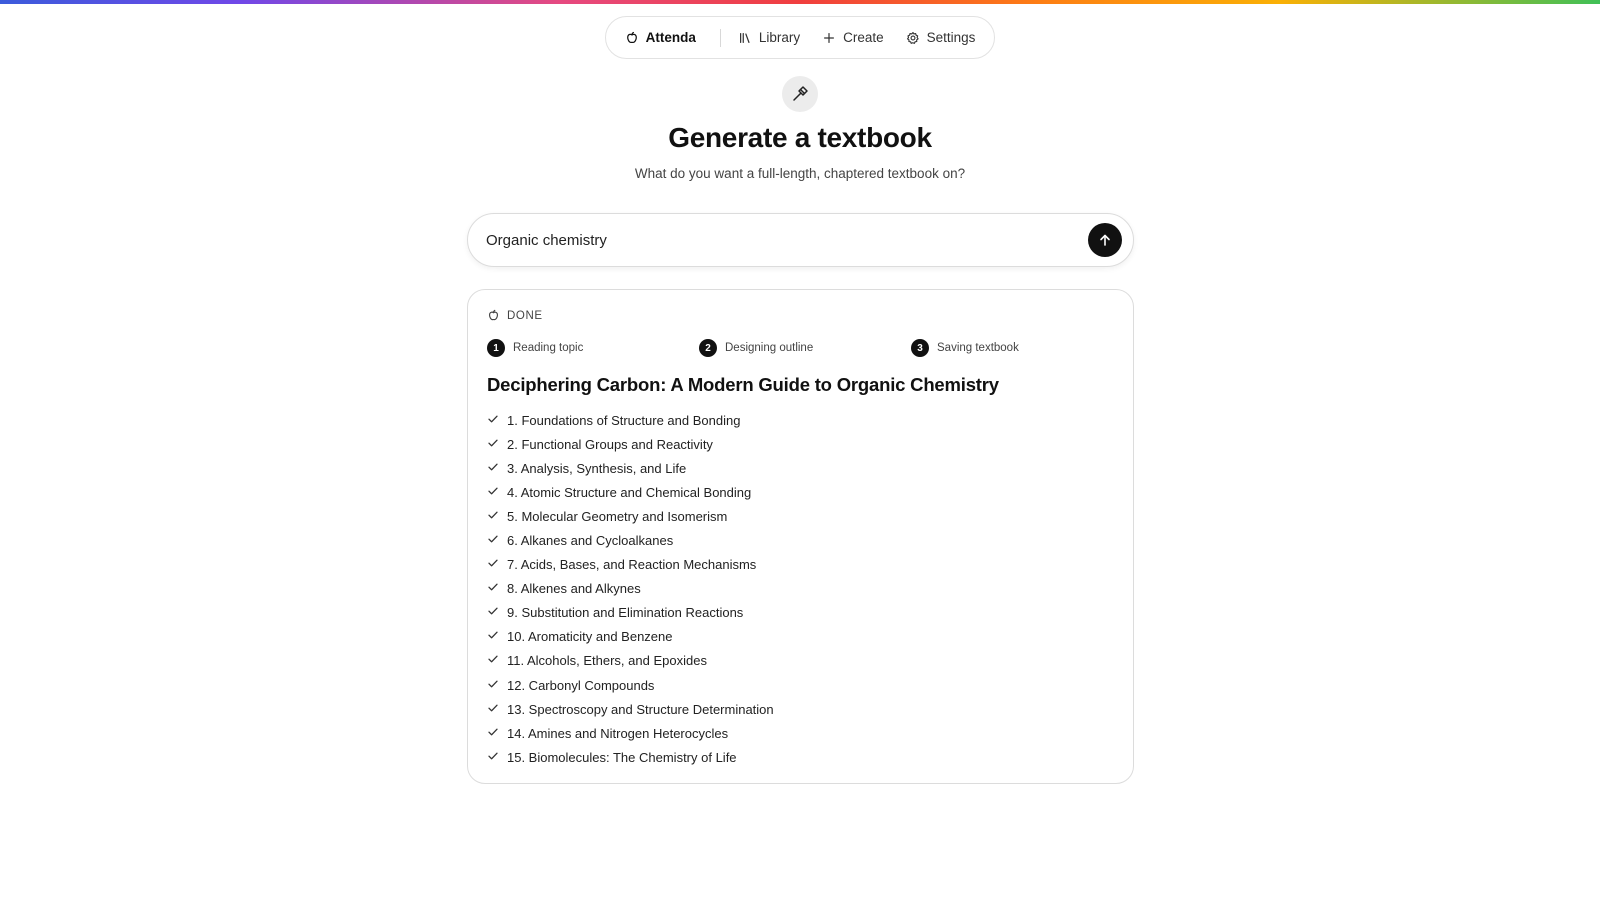 This screenshot has width=1600, height=920. I want to click on topic-prompt-box, so click(800, 240).